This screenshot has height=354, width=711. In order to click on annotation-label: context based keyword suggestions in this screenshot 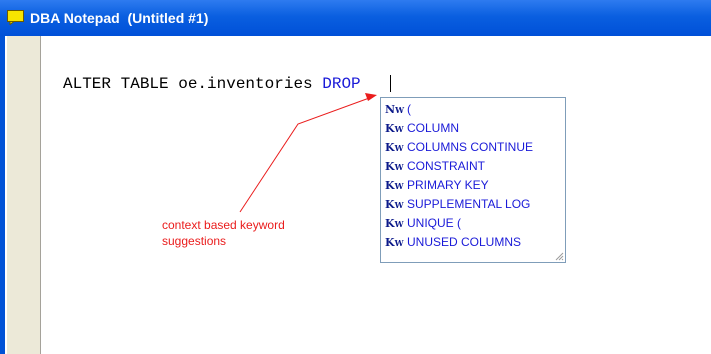, I will do `click(223, 233)`.